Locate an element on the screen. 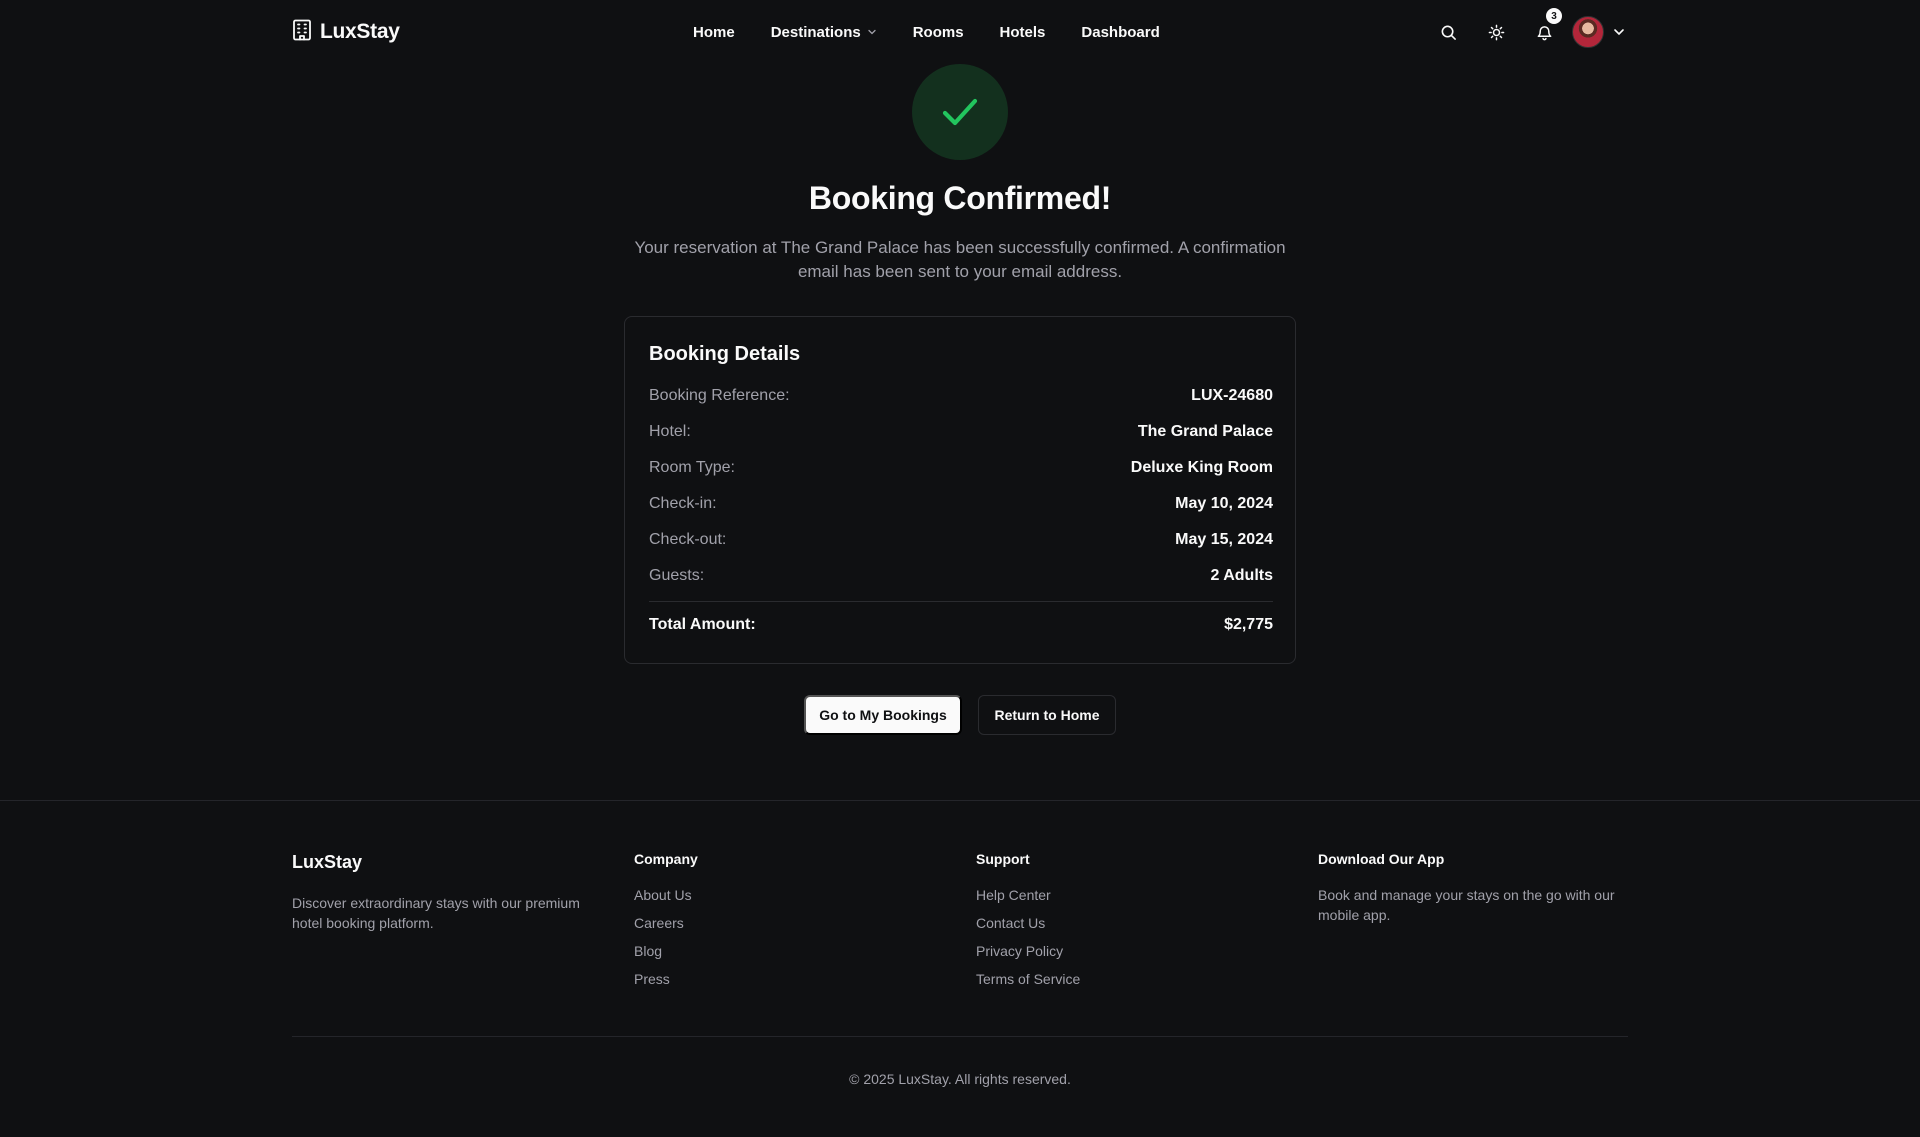  search-button is located at coordinates (1448, 32).